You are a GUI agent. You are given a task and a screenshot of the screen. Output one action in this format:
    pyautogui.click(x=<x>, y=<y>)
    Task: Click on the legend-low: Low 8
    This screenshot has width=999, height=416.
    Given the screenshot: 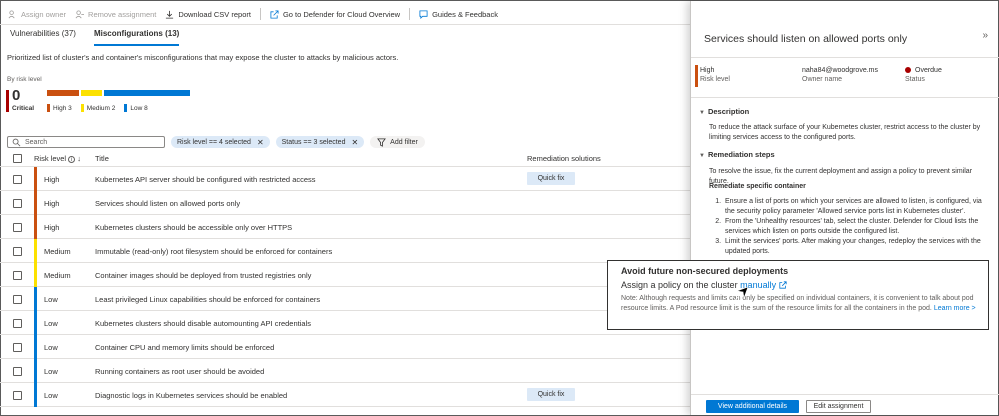 What is the action you would take?
    pyautogui.click(x=136, y=108)
    